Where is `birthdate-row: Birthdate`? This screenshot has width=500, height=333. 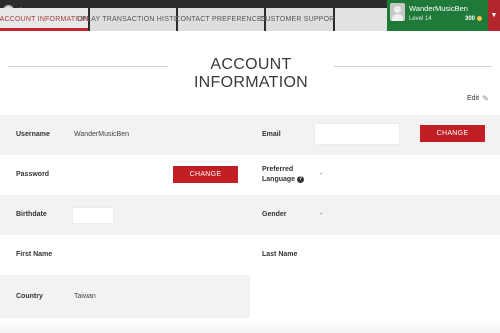
birthdate-row: Birthdate is located at coordinates (125, 215).